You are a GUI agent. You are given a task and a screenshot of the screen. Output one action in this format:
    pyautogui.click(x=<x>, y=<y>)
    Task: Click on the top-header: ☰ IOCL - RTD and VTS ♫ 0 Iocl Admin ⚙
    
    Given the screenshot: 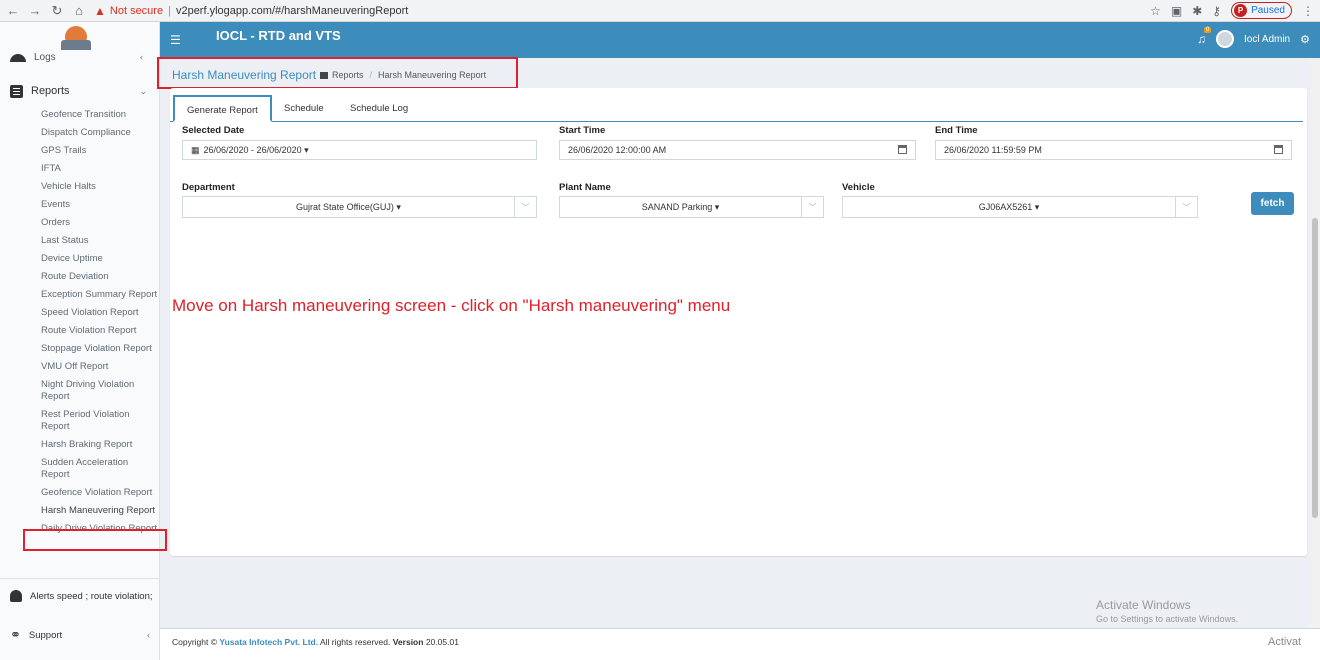 What is the action you would take?
    pyautogui.click(x=740, y=40)
    